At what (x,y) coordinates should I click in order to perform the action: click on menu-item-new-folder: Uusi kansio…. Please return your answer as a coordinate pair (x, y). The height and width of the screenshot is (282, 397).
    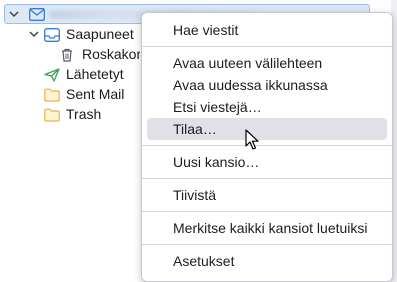
    Looking at the image, I should click on (267, 162).